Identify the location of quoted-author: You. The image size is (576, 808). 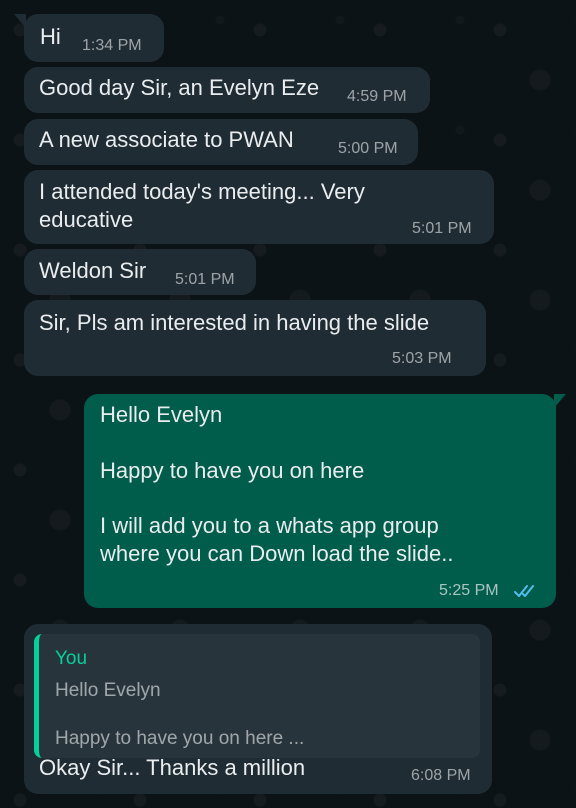
(71, 658).